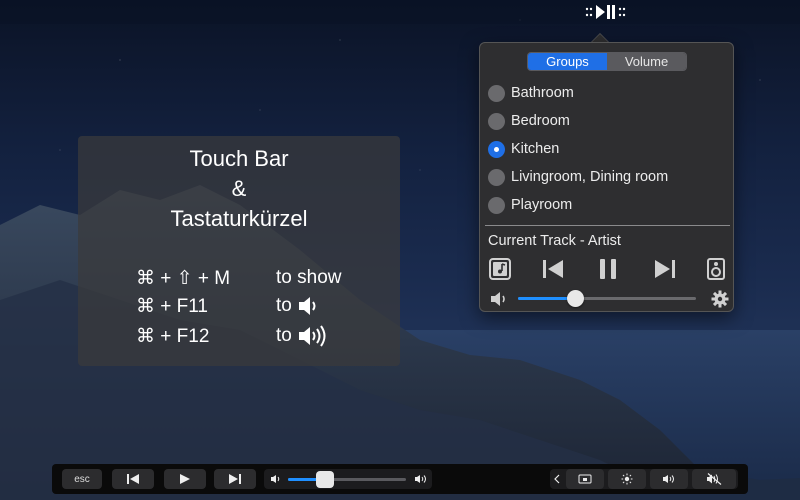  Describe the element at coordinates (500, 269) in the screenshot. I see `music-library-icon` at that location.